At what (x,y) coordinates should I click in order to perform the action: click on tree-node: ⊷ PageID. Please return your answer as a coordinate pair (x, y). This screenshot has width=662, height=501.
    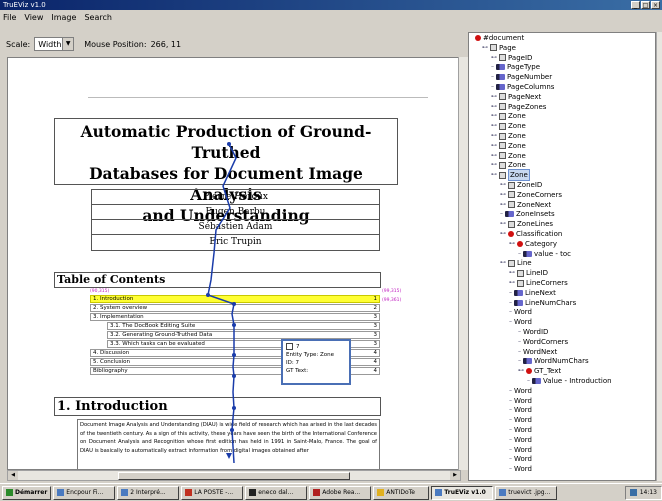
    Looking at the image, I should click on (511, 58).